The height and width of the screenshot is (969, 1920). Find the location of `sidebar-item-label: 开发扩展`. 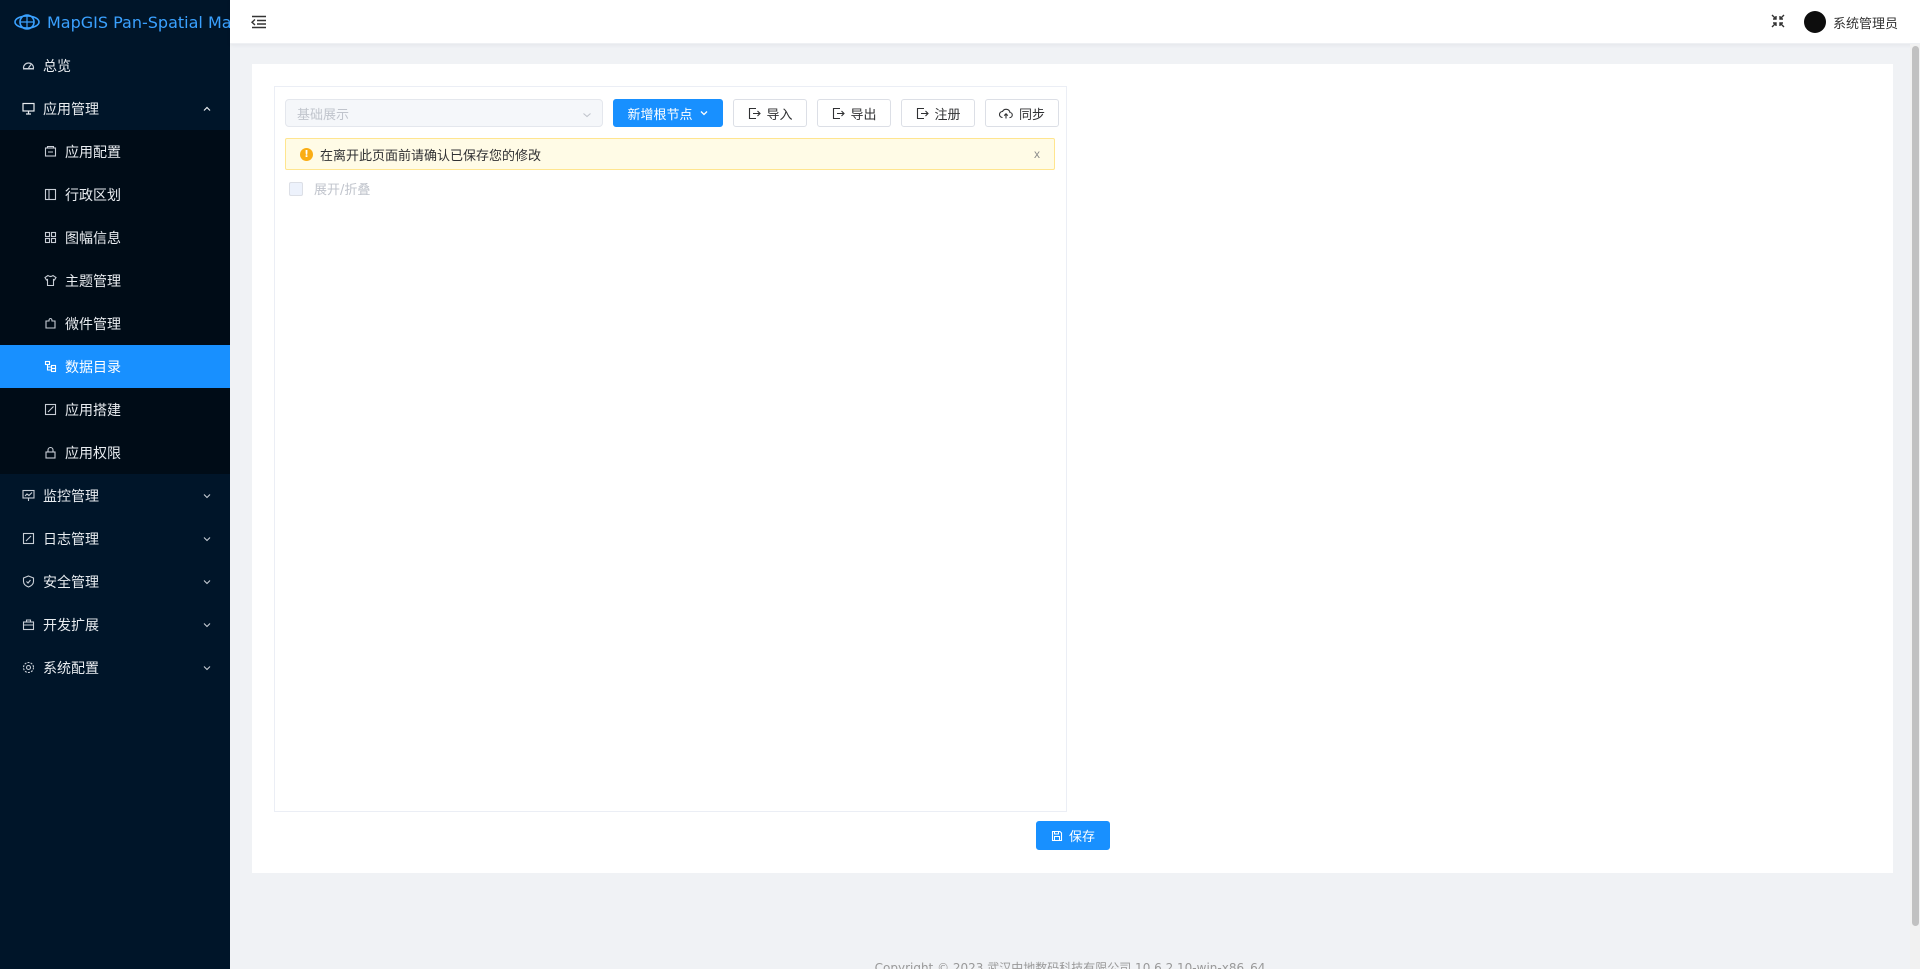

sidebar-item-label: 开发扩展 is located at coordinates (71, 625).